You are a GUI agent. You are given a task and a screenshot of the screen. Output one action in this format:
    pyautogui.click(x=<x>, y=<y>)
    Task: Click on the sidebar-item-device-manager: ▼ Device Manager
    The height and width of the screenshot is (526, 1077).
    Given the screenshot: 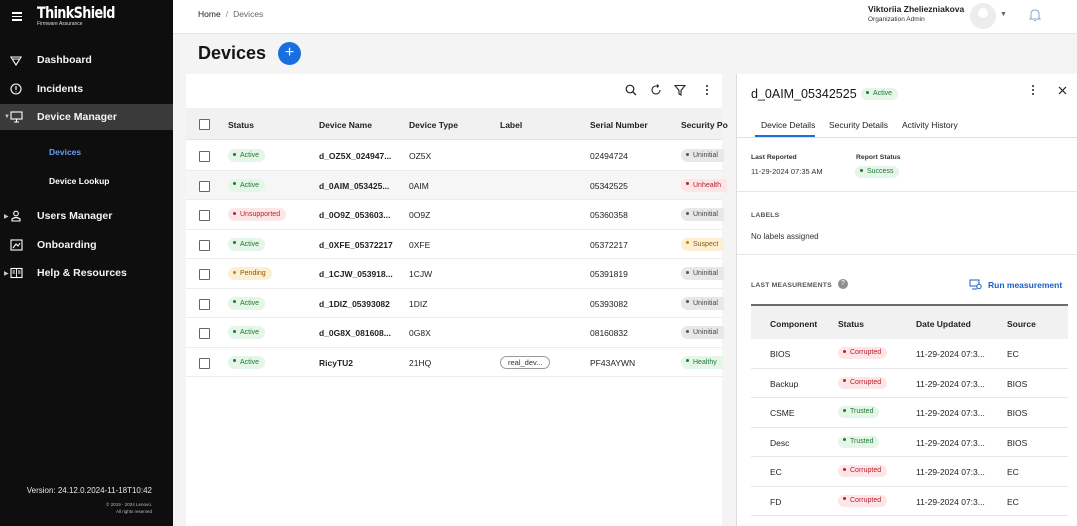 What is the action you would take?
    pyautogui.click(x=86, y=117)
    